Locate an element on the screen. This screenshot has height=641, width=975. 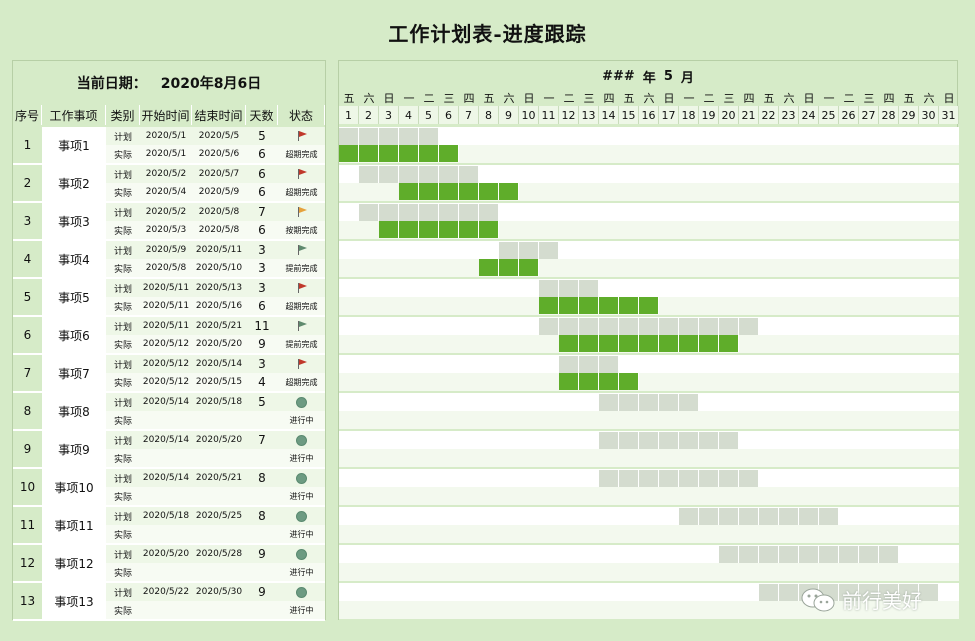
task-name-cell: 事项11 is located at coordinates (74, 525).